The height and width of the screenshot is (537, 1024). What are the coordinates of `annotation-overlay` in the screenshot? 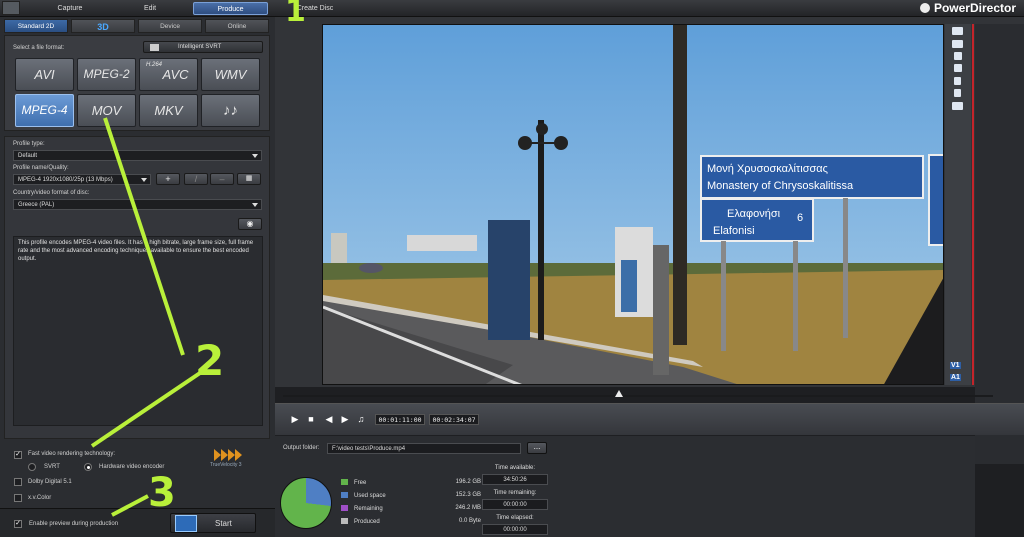 It's located at (146, 317).